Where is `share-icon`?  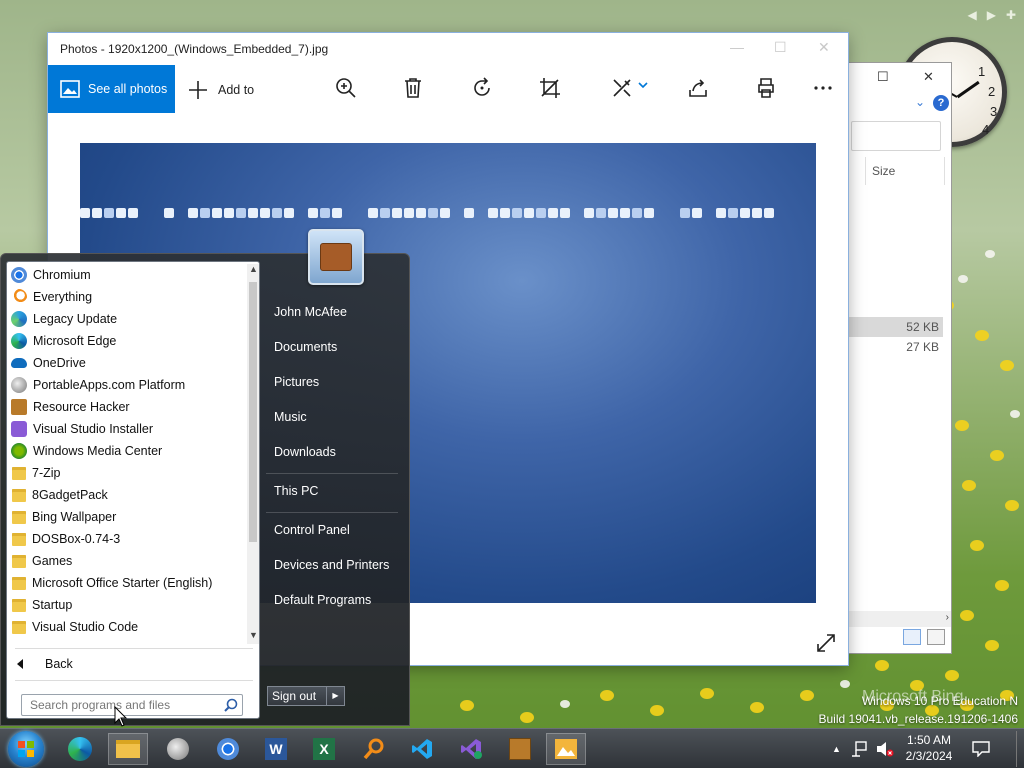
share-icon is located at coordinates (698, 88).